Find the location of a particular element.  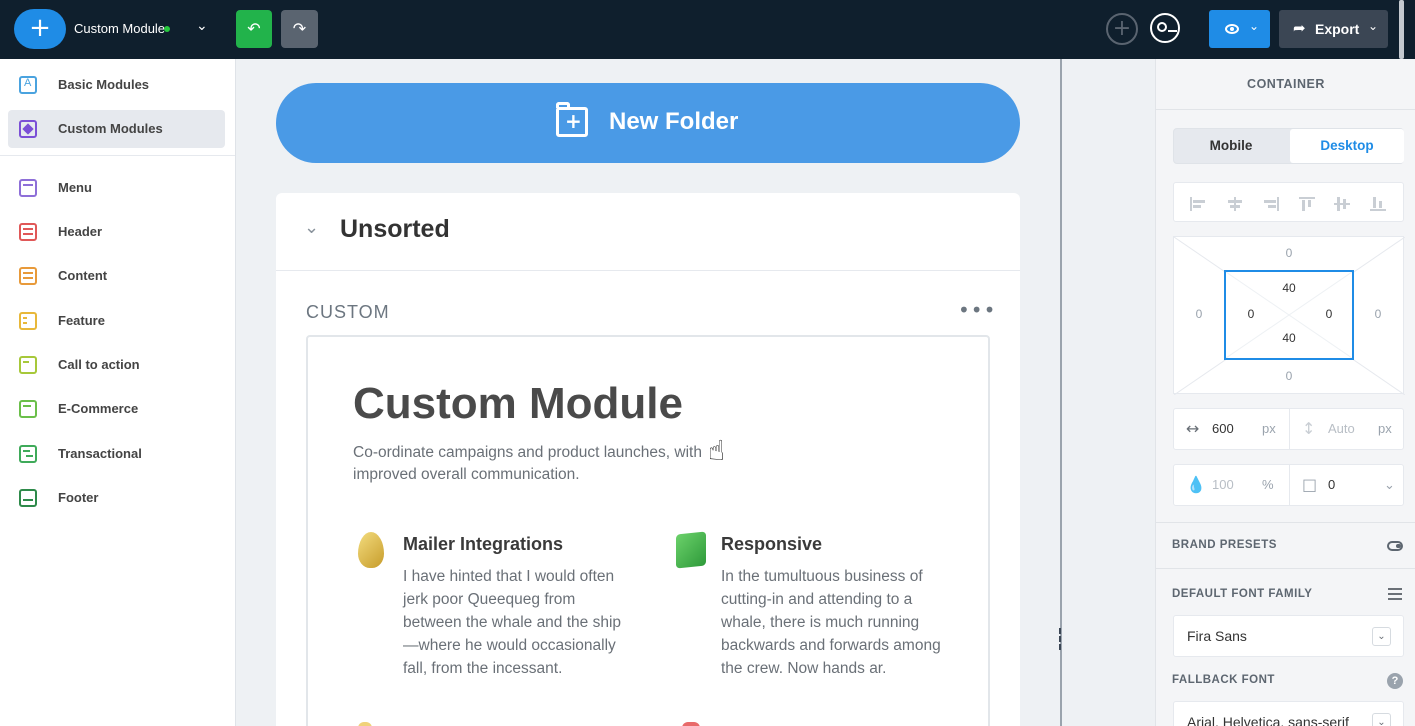

help-icon: ? is located at coordinates (1395, 681).